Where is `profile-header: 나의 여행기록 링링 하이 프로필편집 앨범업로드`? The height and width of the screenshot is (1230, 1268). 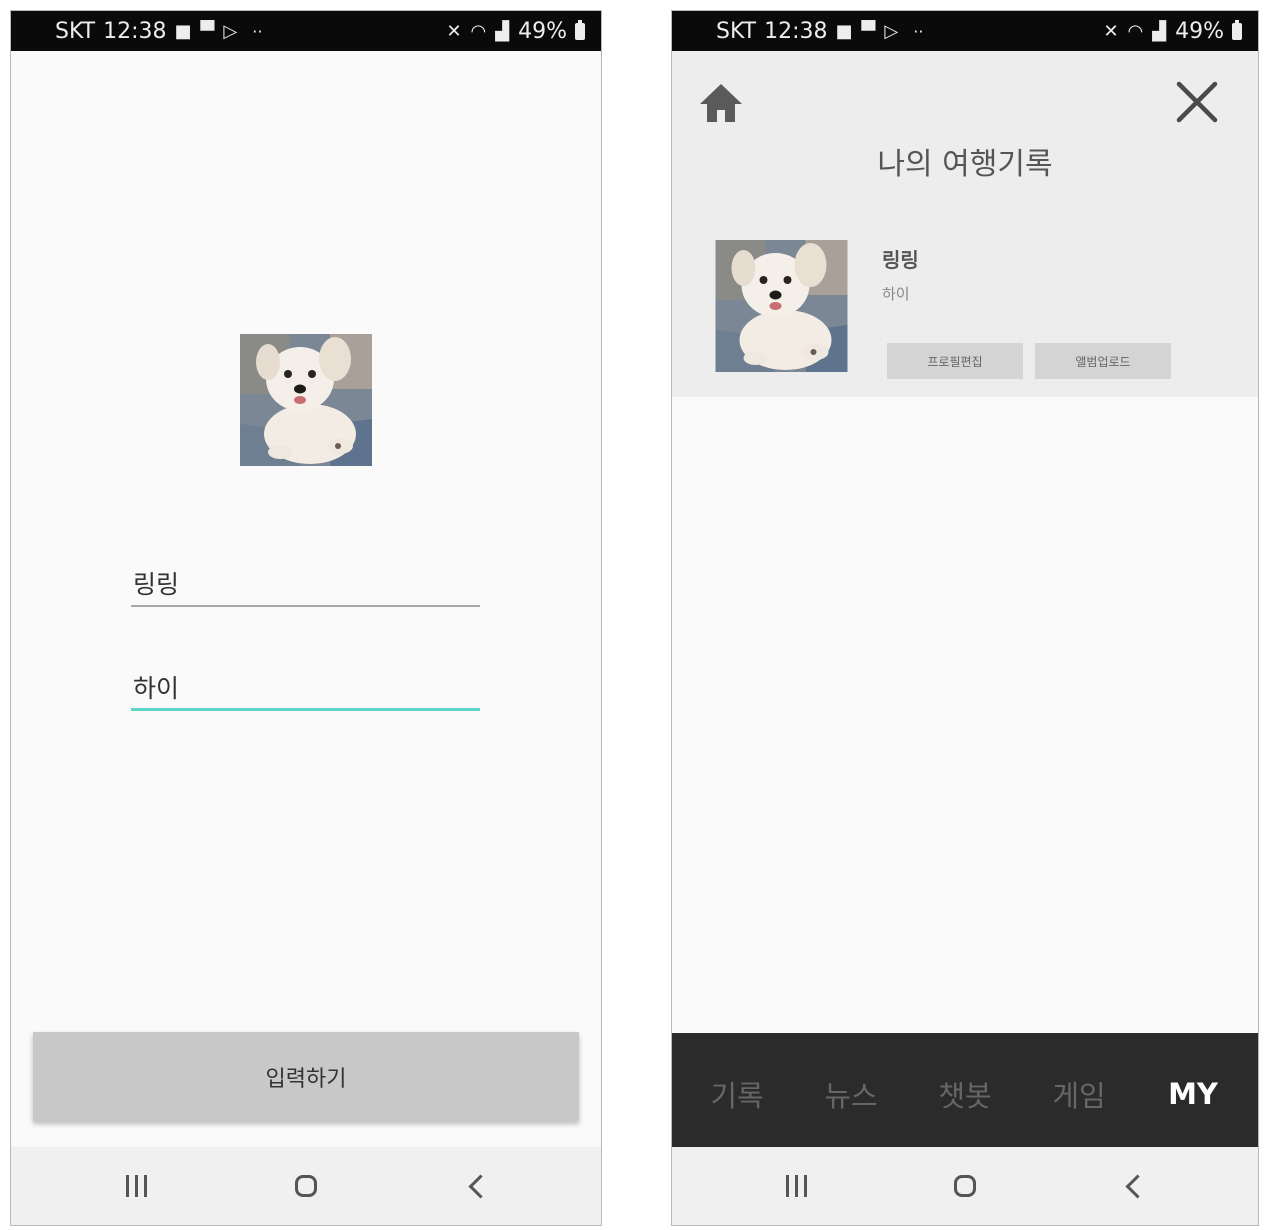
profile-header: 나의 여행기록 링링 하이 프로필편집 앨범업로드 is located at coordinates (965, 224).